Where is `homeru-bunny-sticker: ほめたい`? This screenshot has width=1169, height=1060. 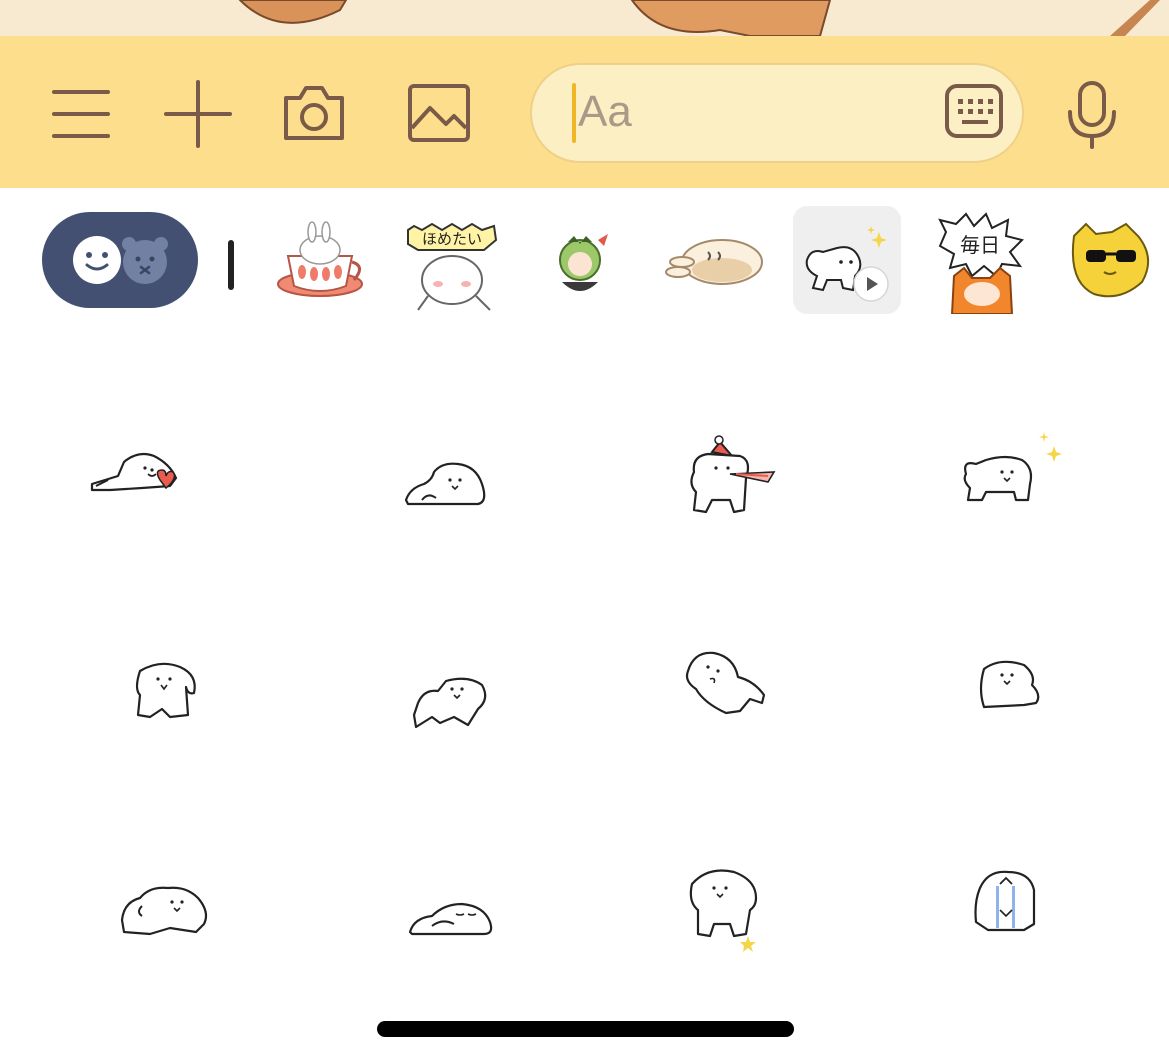
homeru-bunny-sticker: ほめたい is located at coordinates (452, 260).